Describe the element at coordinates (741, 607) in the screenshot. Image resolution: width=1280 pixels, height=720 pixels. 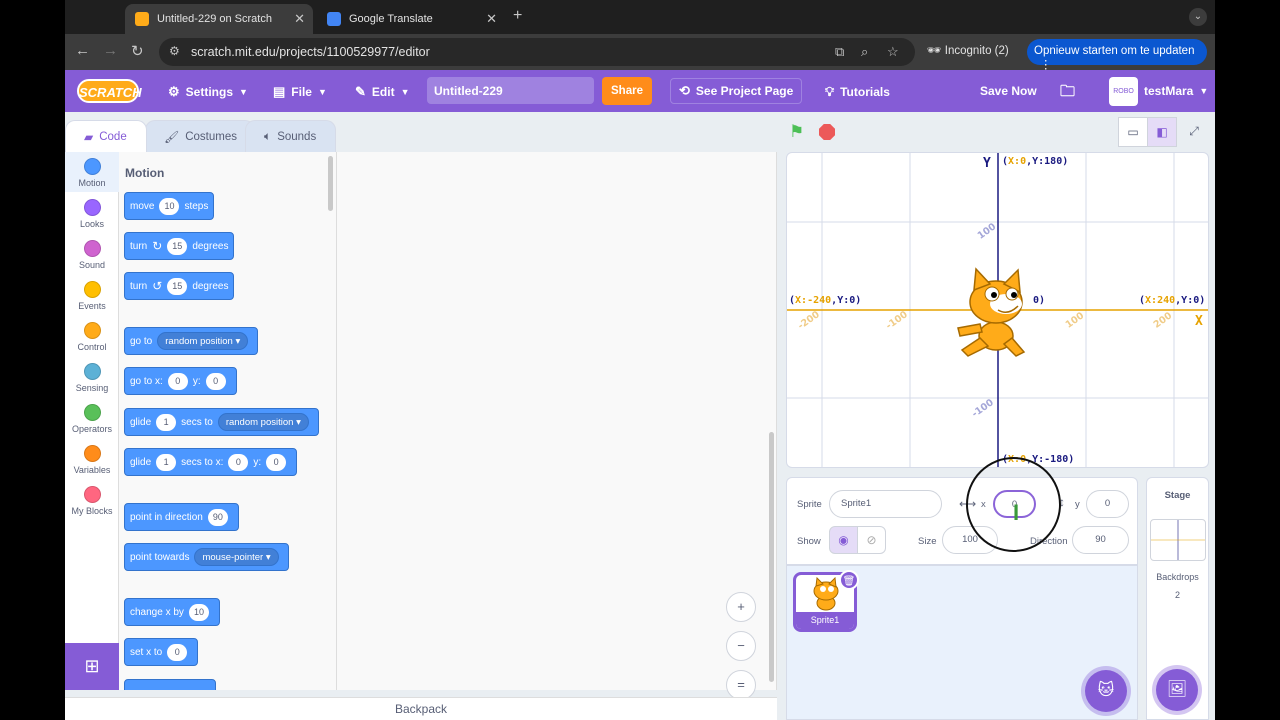
I see `zoom-in-button: +` at that location.